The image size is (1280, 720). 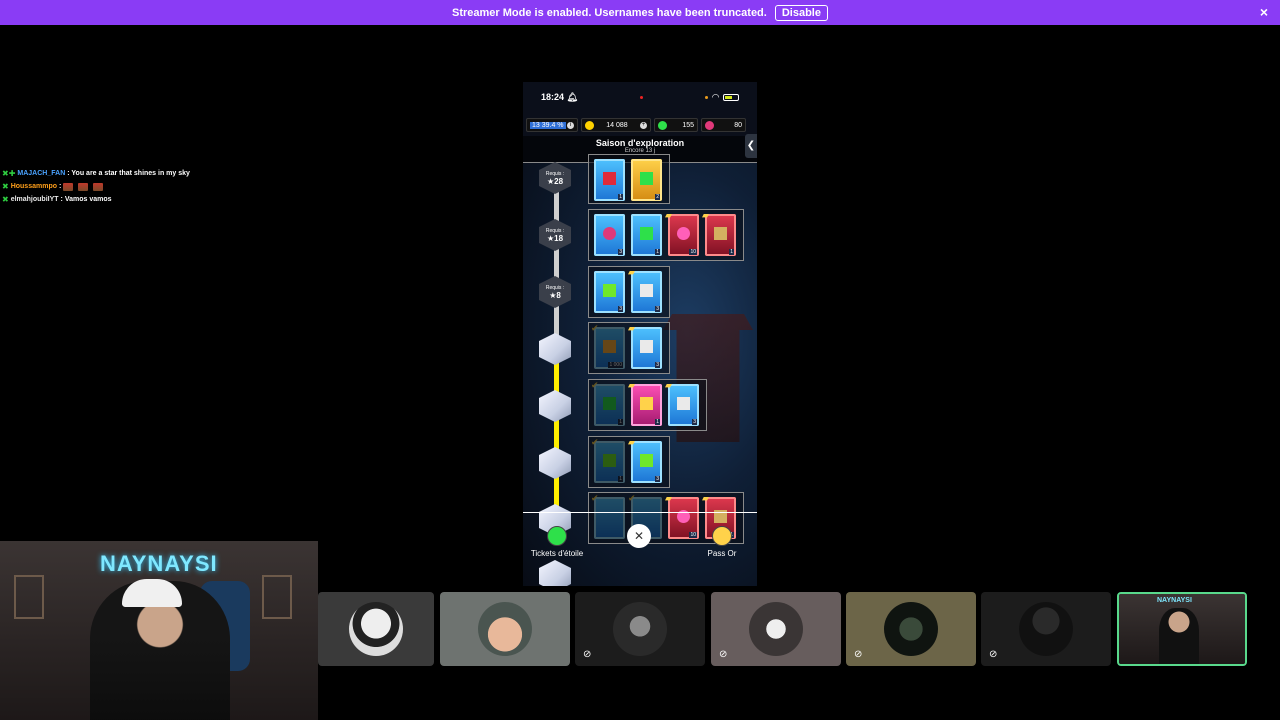 What do you see at coordinates (589, 125) in the screenshot?
I see `coin-icon` at bounding box center [589, 125].